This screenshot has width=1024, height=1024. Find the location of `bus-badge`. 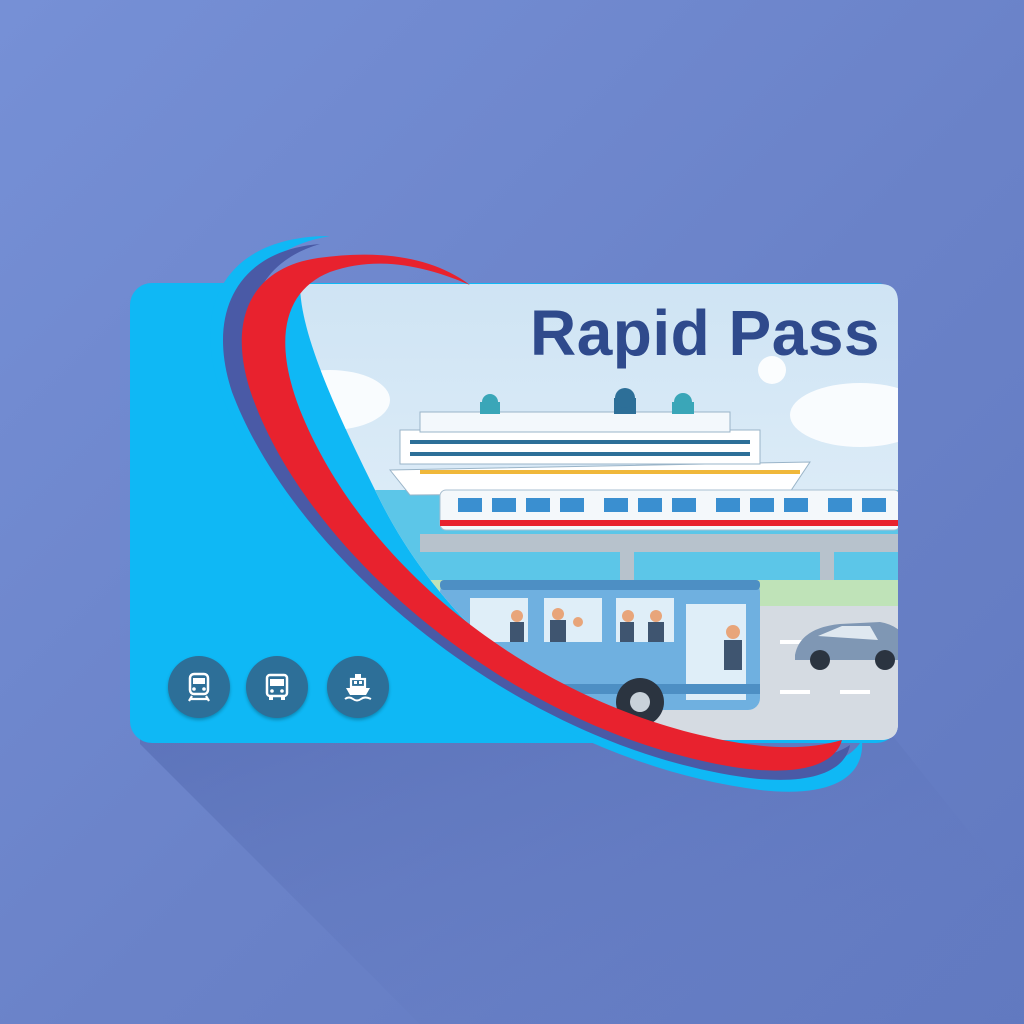

bus-badge is located at coordinates (277, 687).